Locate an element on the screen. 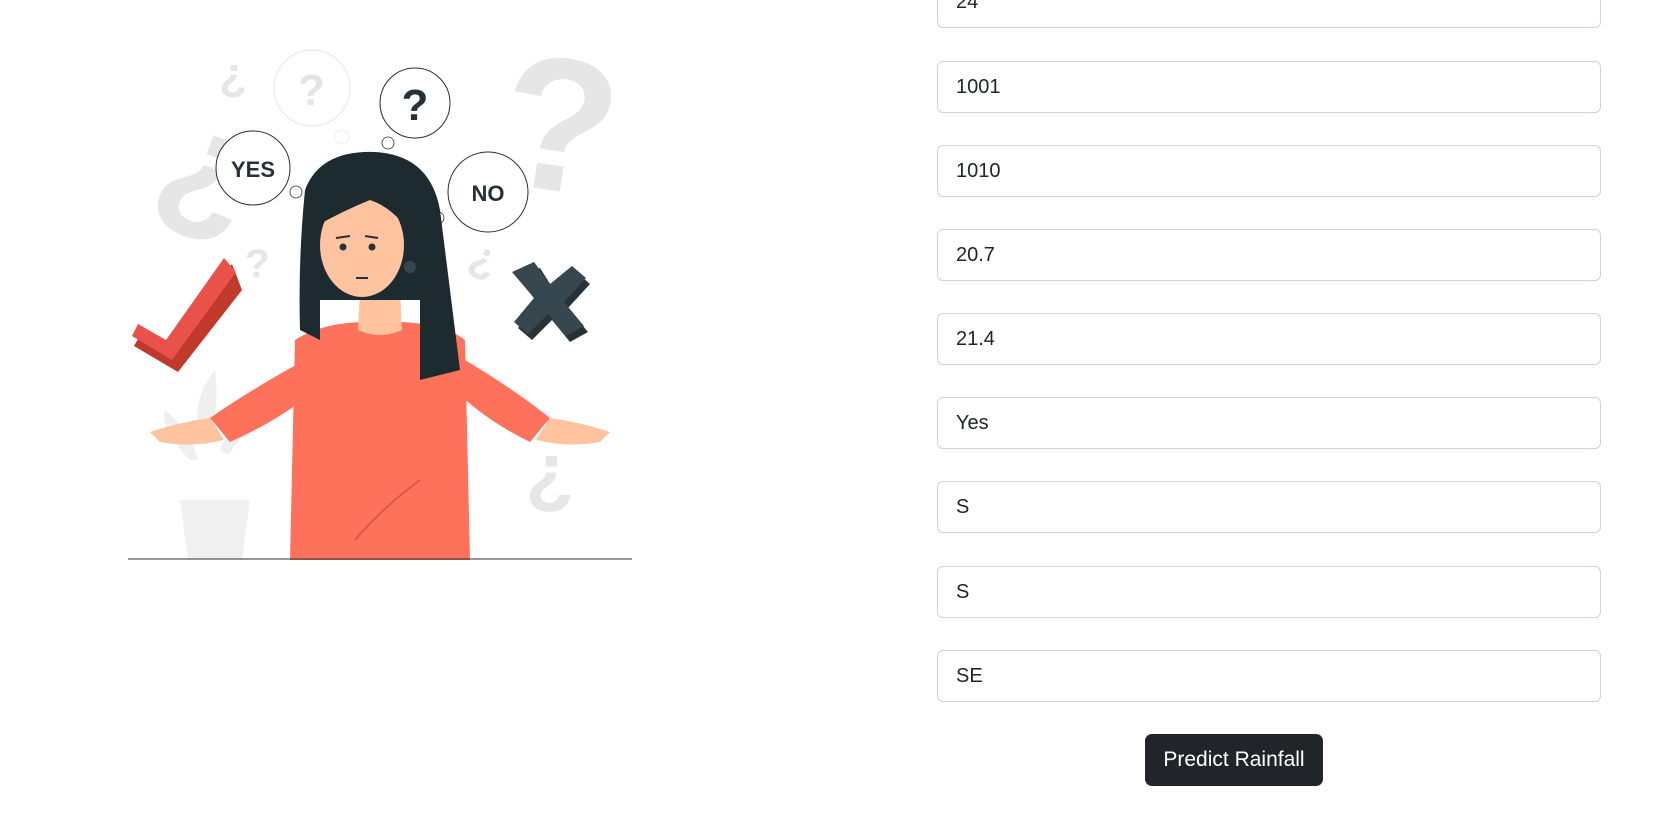 The width and height of the screenshot is (1656, 813). yes-bubble: YES is located at coordinates (259, 168).